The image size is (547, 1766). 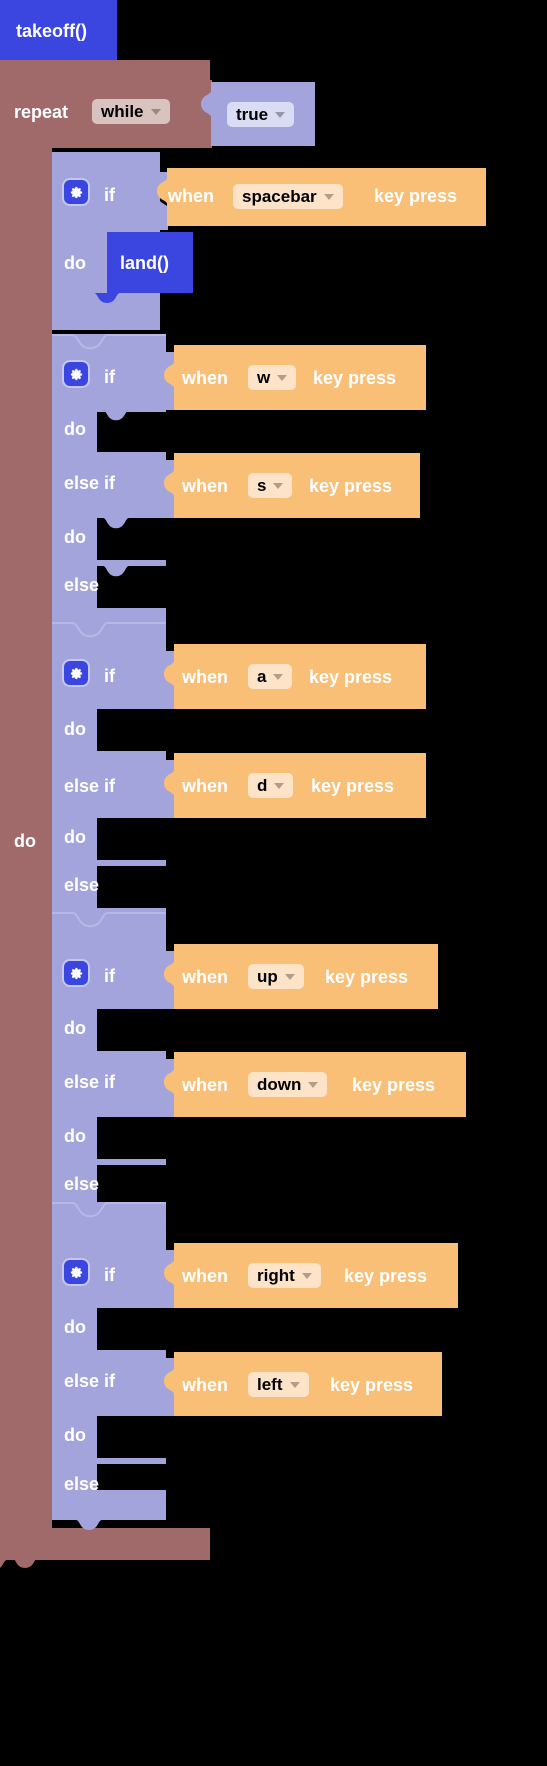 I want to click on when-label-left: when, so click(x=205, y=1385).